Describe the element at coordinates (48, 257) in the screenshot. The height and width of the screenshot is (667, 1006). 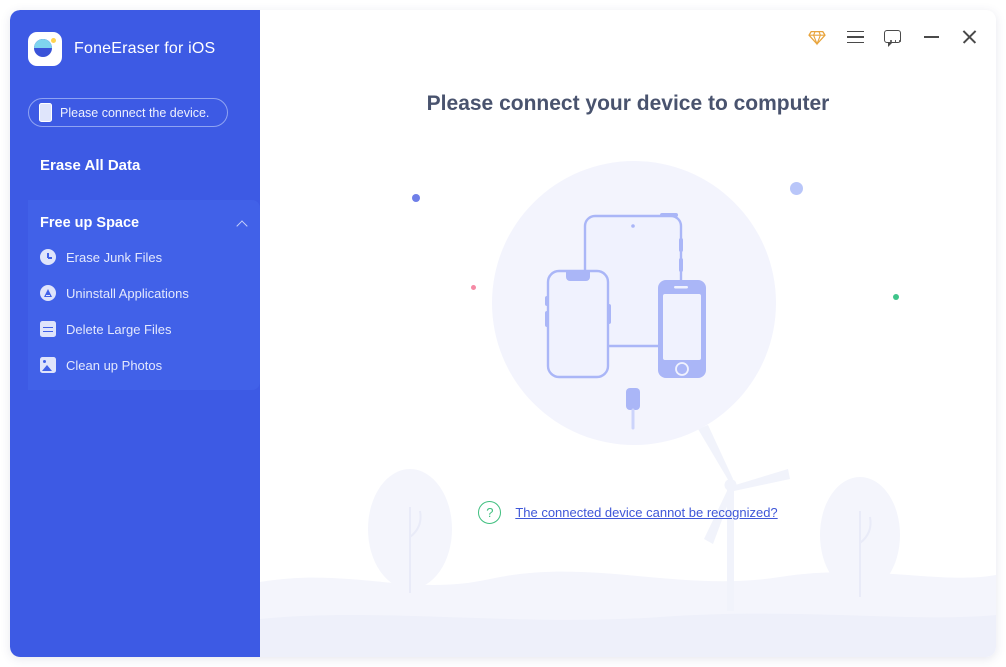
I see `clock-icon` at that location.